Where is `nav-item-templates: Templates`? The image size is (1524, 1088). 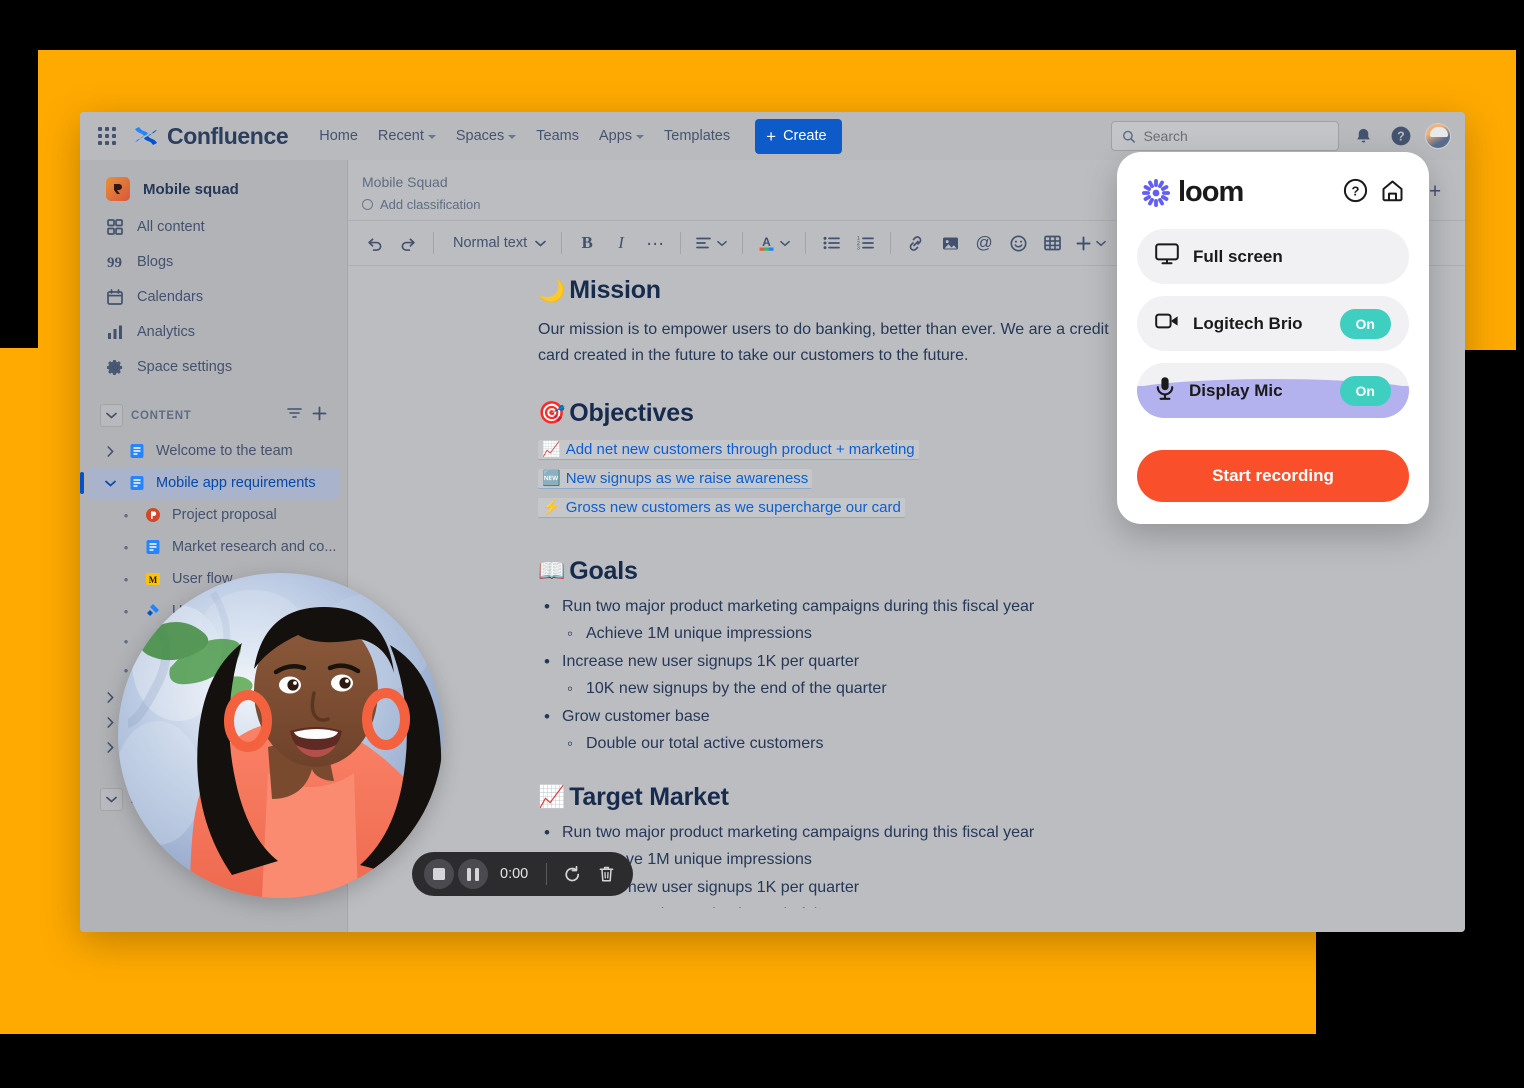
nav-item-templates: Templates is located at coordinates (697, 136).